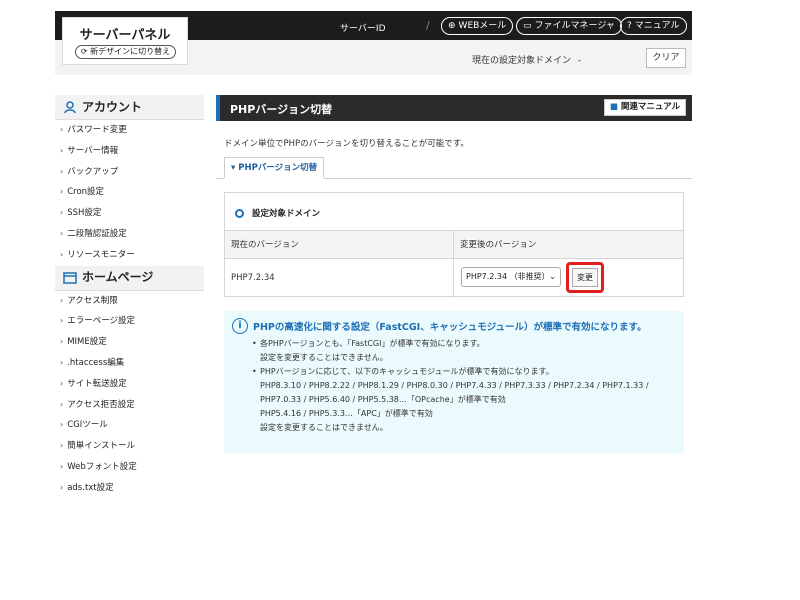 This screenshot has height=600, width=800. Describe the element at coordinates (568, 245) in the screenshot. I see `column-header-new: 変更後のバージョン` at that location.